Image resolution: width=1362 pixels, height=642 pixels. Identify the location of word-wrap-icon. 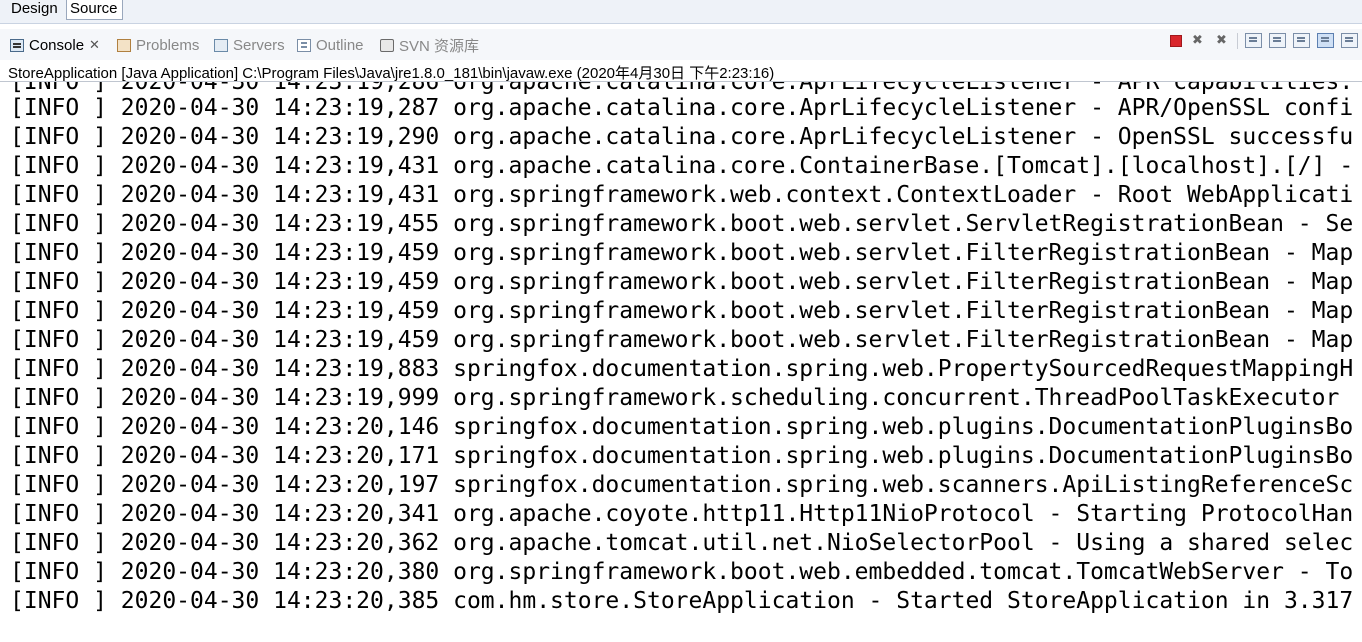
(1277, 40).